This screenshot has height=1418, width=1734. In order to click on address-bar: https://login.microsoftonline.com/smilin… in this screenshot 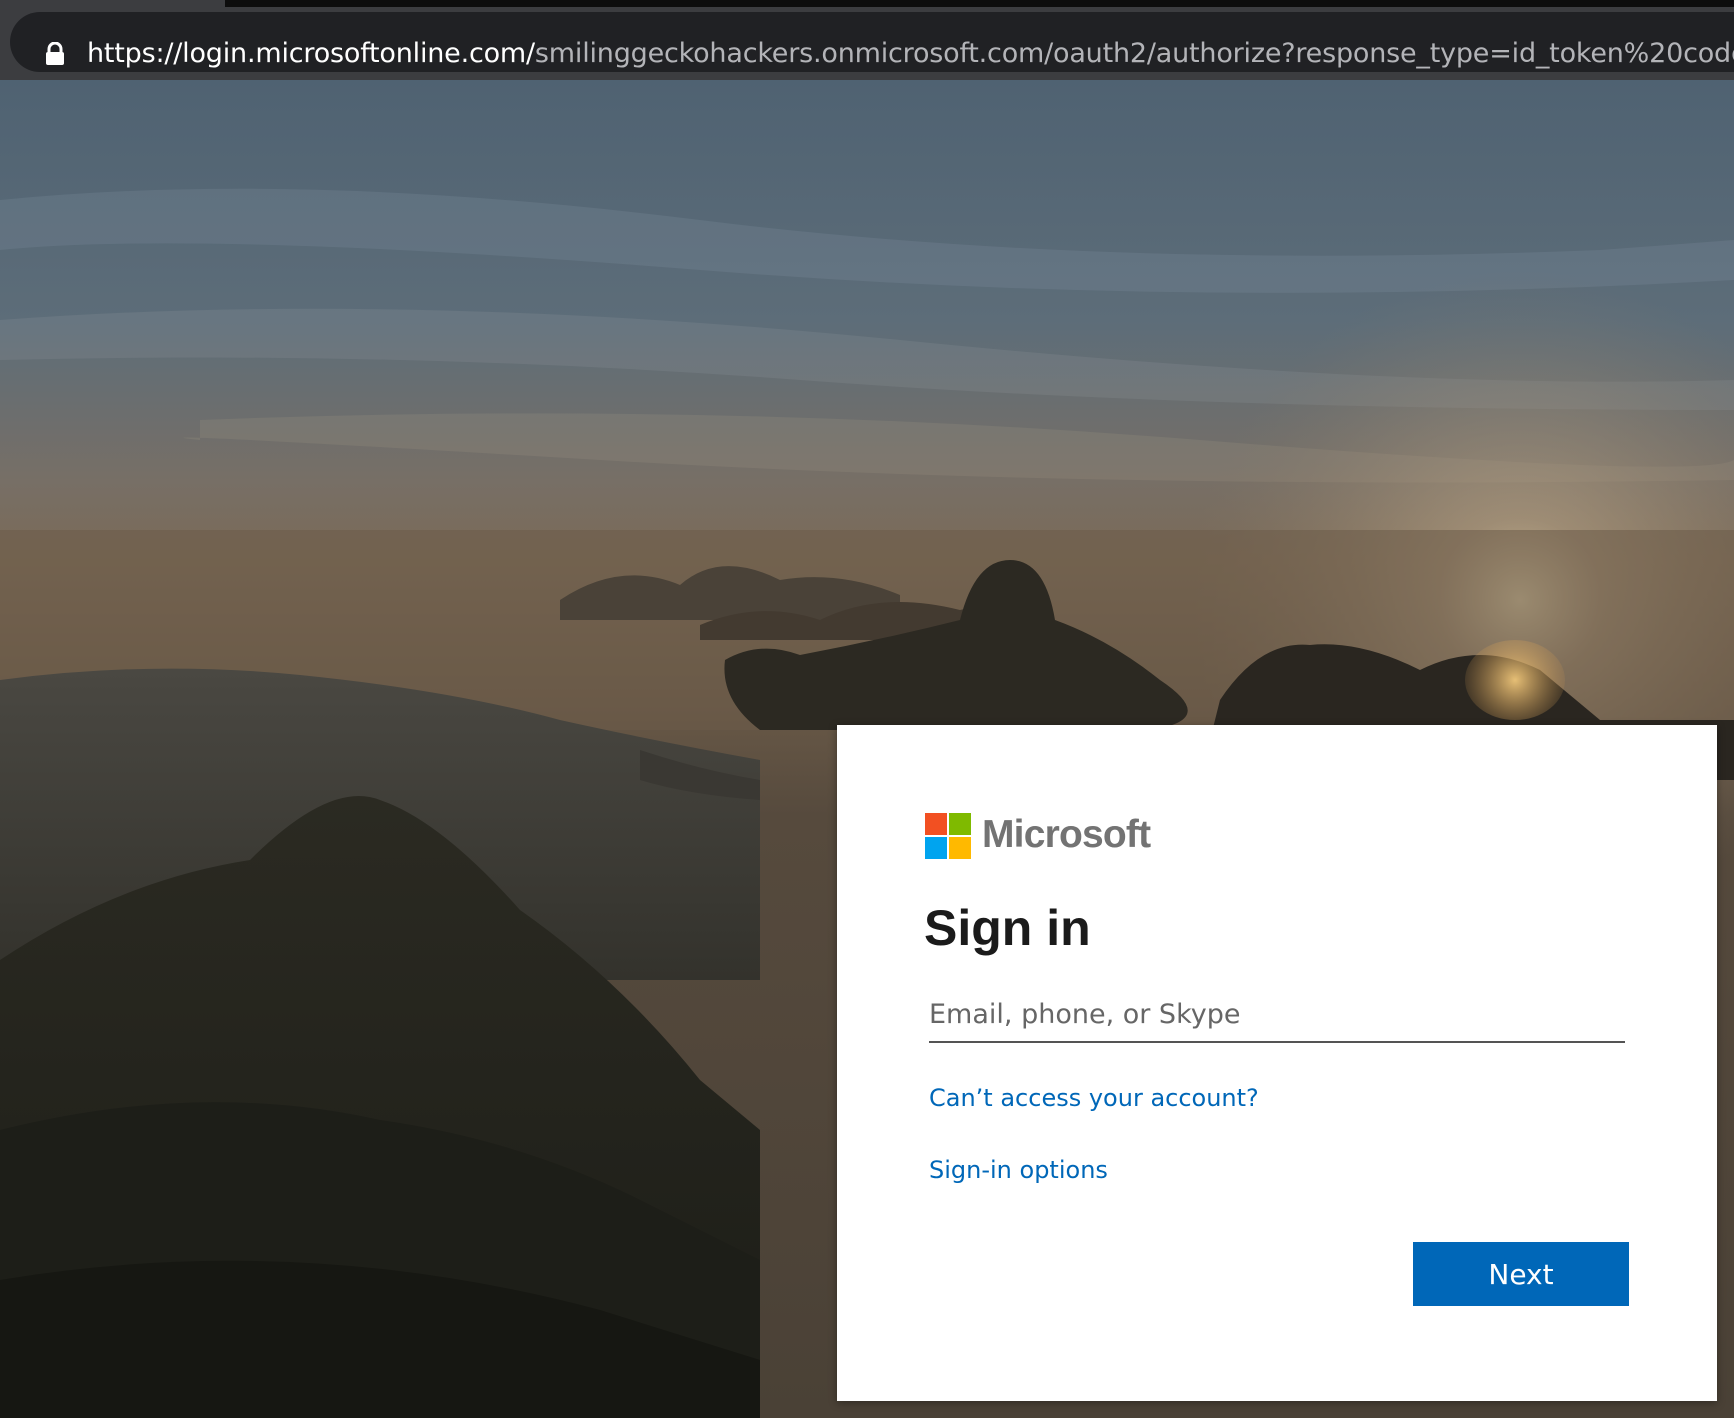, I will do `click(872, 42)`.